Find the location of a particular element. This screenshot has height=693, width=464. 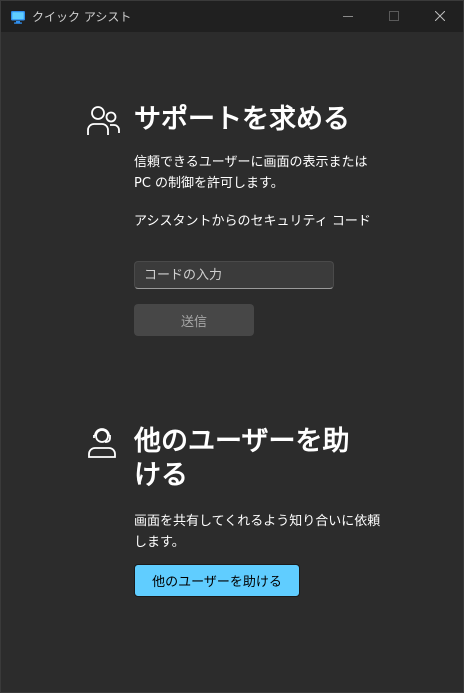

give-help-heading-line2: ける is located at coordinates (161, 475).